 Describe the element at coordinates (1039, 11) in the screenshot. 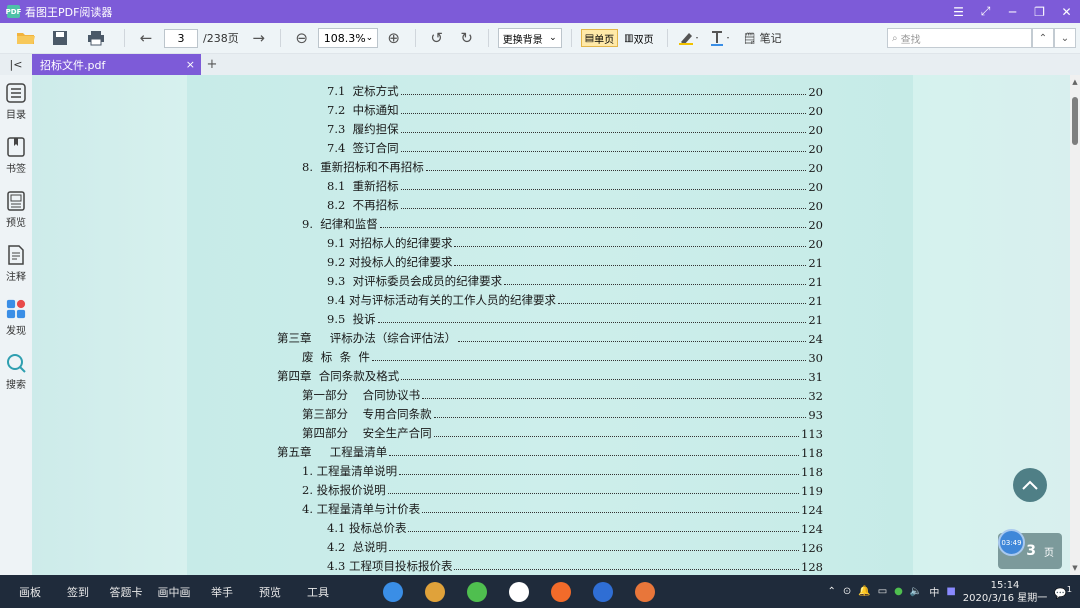

I see `maximize-icon: ❐` at that location.